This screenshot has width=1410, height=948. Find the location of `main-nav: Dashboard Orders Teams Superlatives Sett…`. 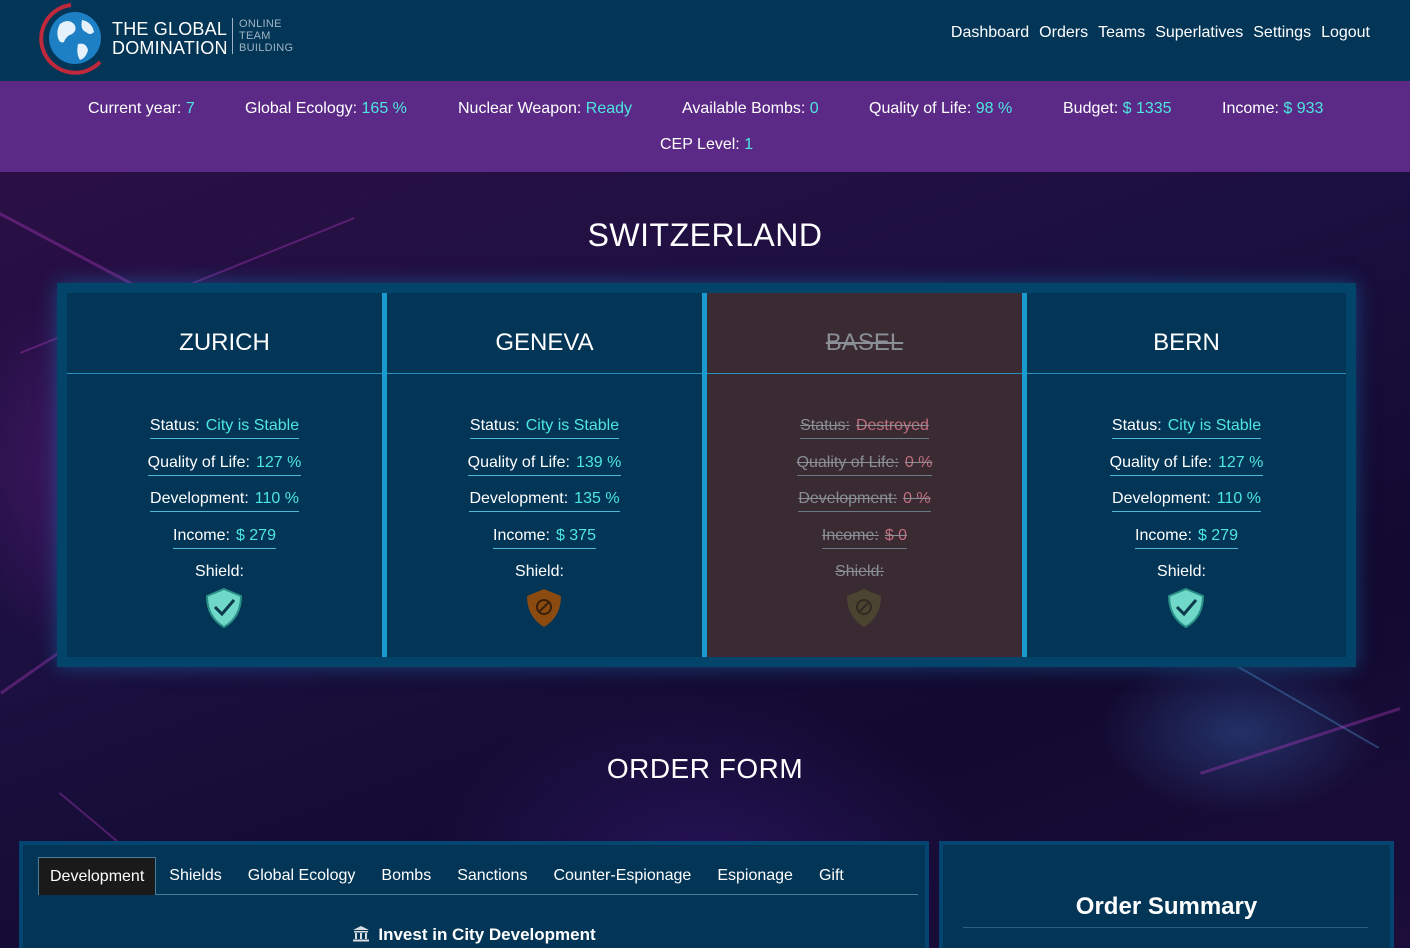

main-nav: Dashboard Orders Teams Superlatives Sett… is located at coordinates (1160, 33).